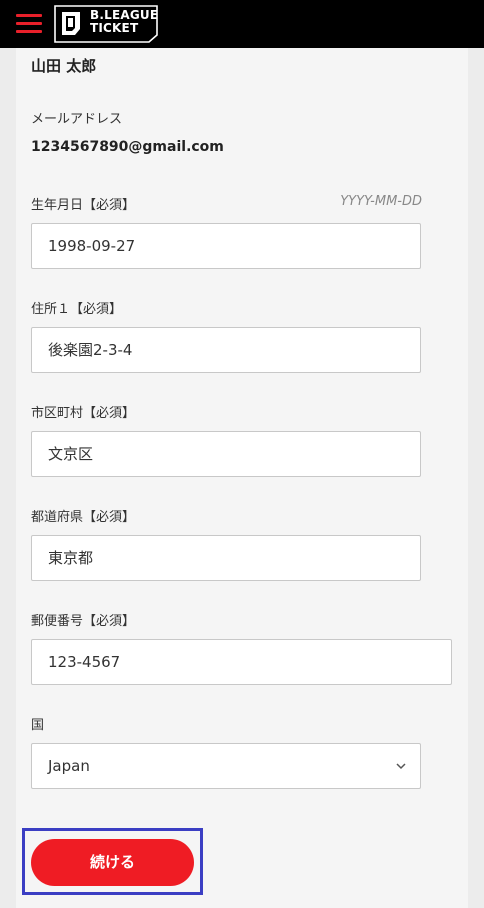 This screenshot has height=908, width=484. What do you see at coordinates (64, 66) in the screenshot?
I see `user-name: 山田 太郎` at bounding box center [64, 66].